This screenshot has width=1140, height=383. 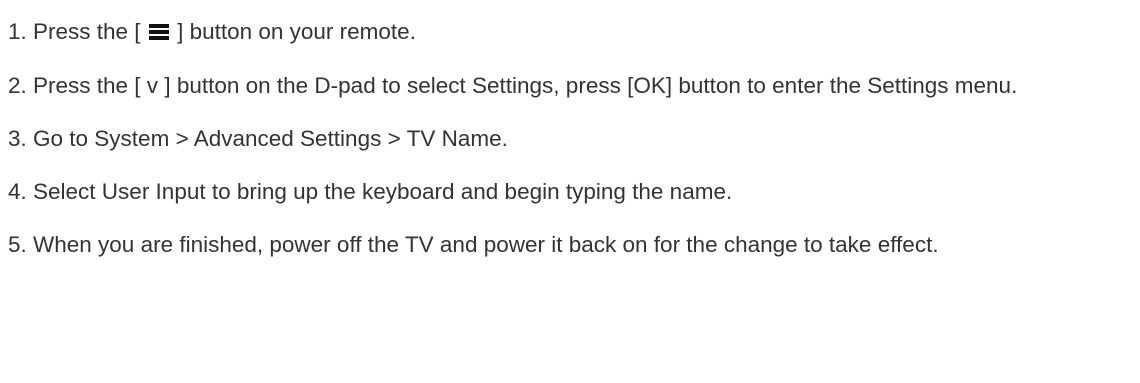 What do you see at coordinates (293, 31) in the screenshot?
I see `step-1-text-end: ] button on your remote.` at bounding box center [293, 31].